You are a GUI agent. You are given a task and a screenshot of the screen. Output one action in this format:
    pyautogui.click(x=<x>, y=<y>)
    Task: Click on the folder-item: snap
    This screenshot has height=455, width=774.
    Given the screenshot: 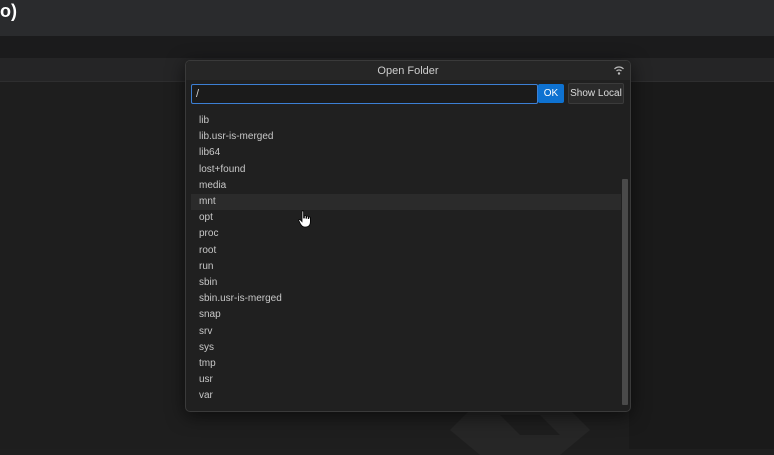 What is the action you would take?
    pyautogui.click(x=406, y=315)
    